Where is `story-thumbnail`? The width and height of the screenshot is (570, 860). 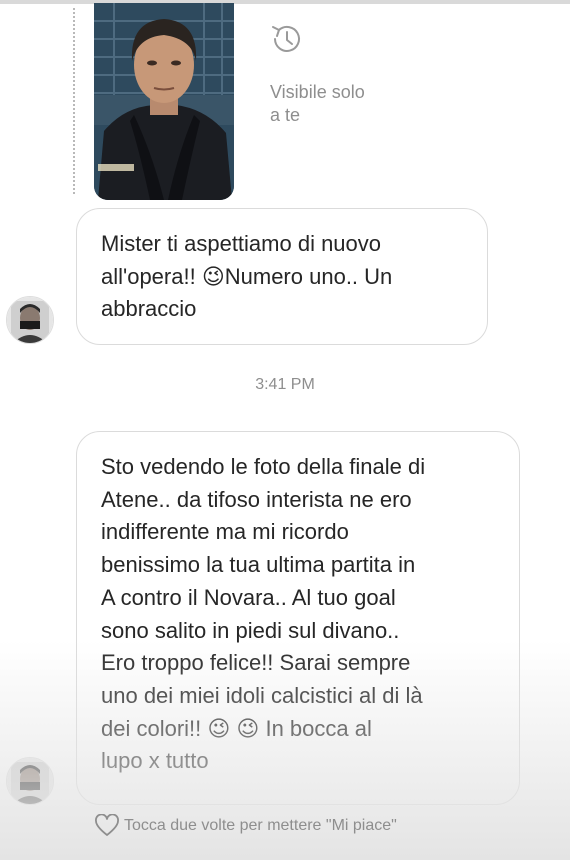 story-thumbnail is located at coordinates (164, 101).